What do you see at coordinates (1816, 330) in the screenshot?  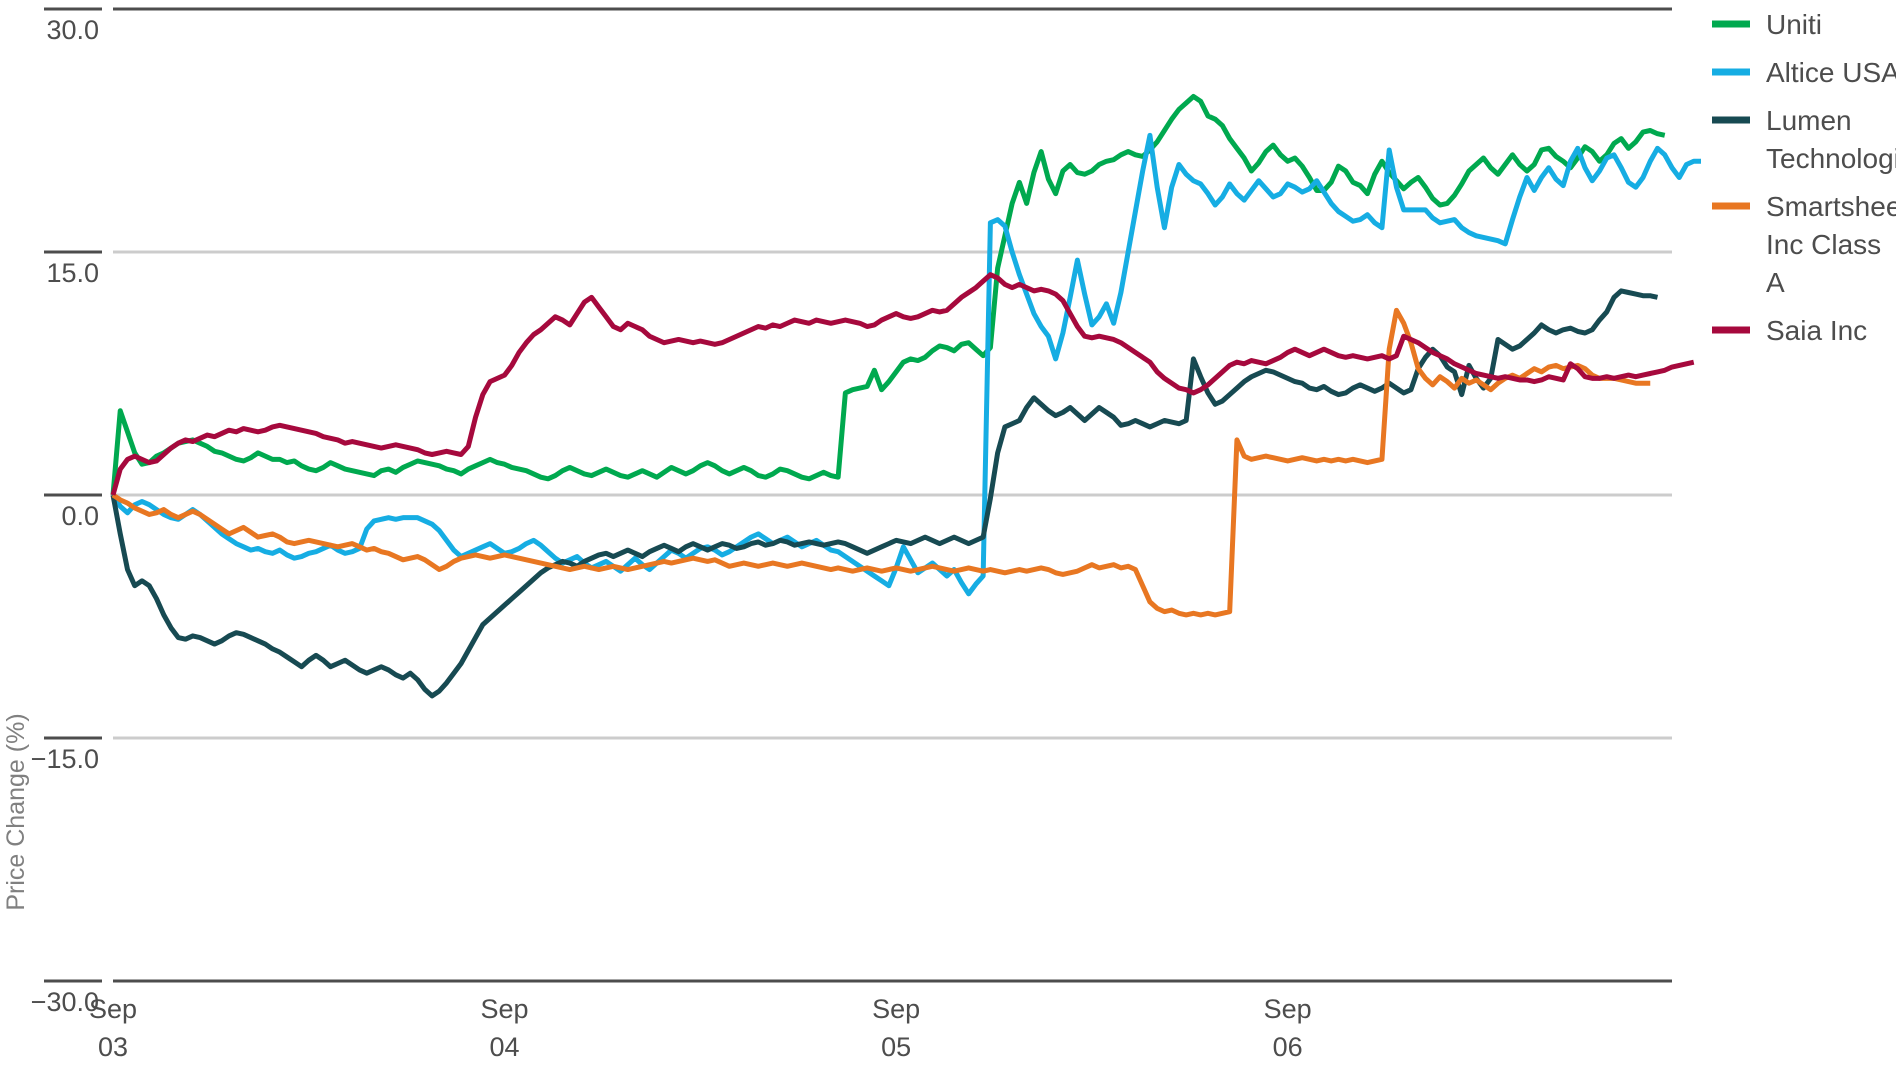 I see `legend-label: Saia Inc` at bounding box center [1816, 330].